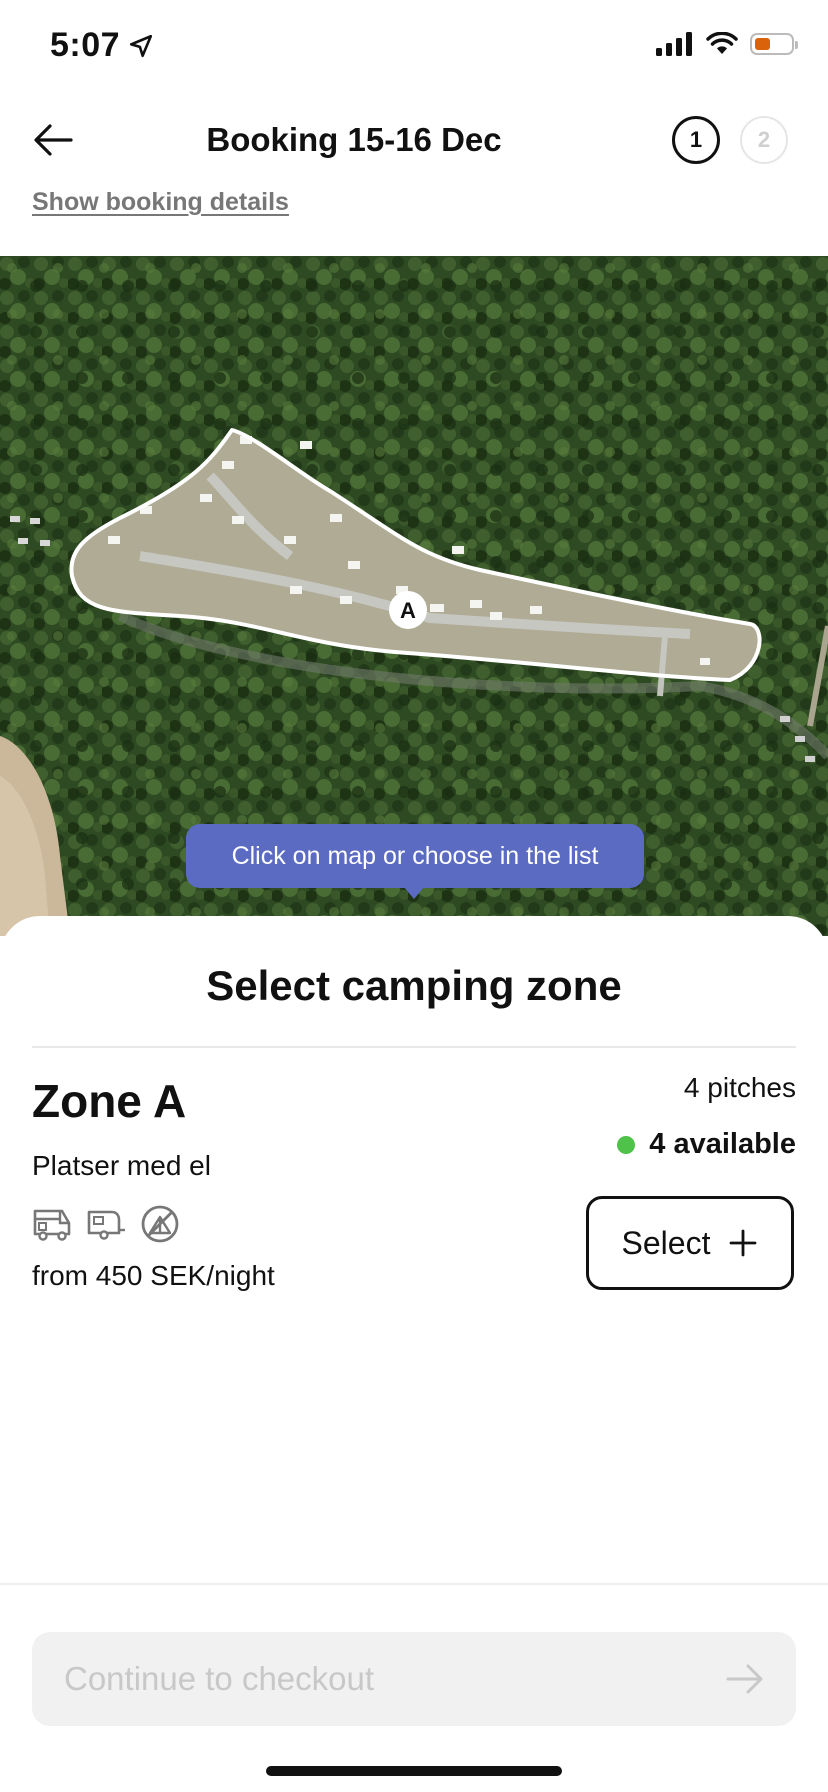 This screenshot has height=1792, width=828. Describe the element at coordinates (722, 43) in the screenshot. I see `wifi-icon` at that location.